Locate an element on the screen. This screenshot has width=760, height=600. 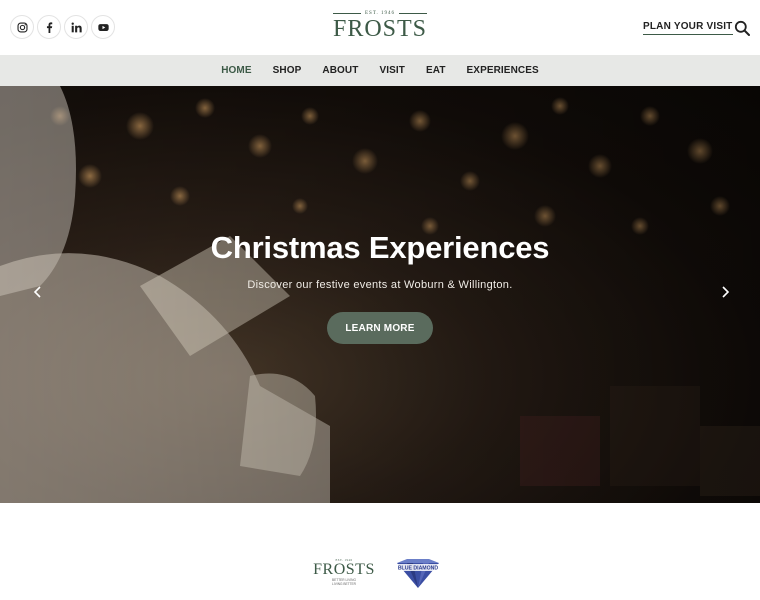
site-header: EST. 1946 FROSTS PLAN YOUR VISIT is located at coordinates (380, 27).